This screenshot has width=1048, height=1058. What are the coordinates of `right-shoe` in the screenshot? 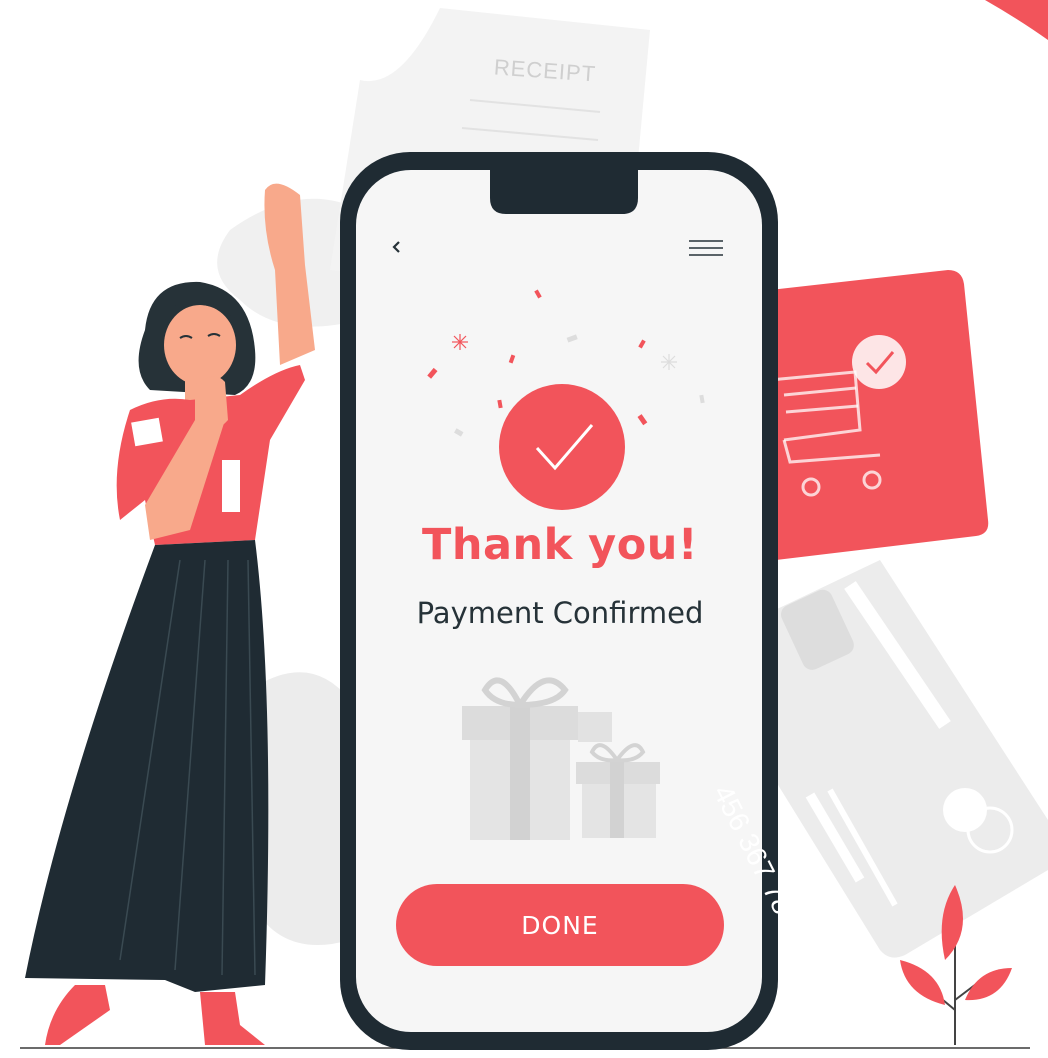 It's located at (232, 1018).